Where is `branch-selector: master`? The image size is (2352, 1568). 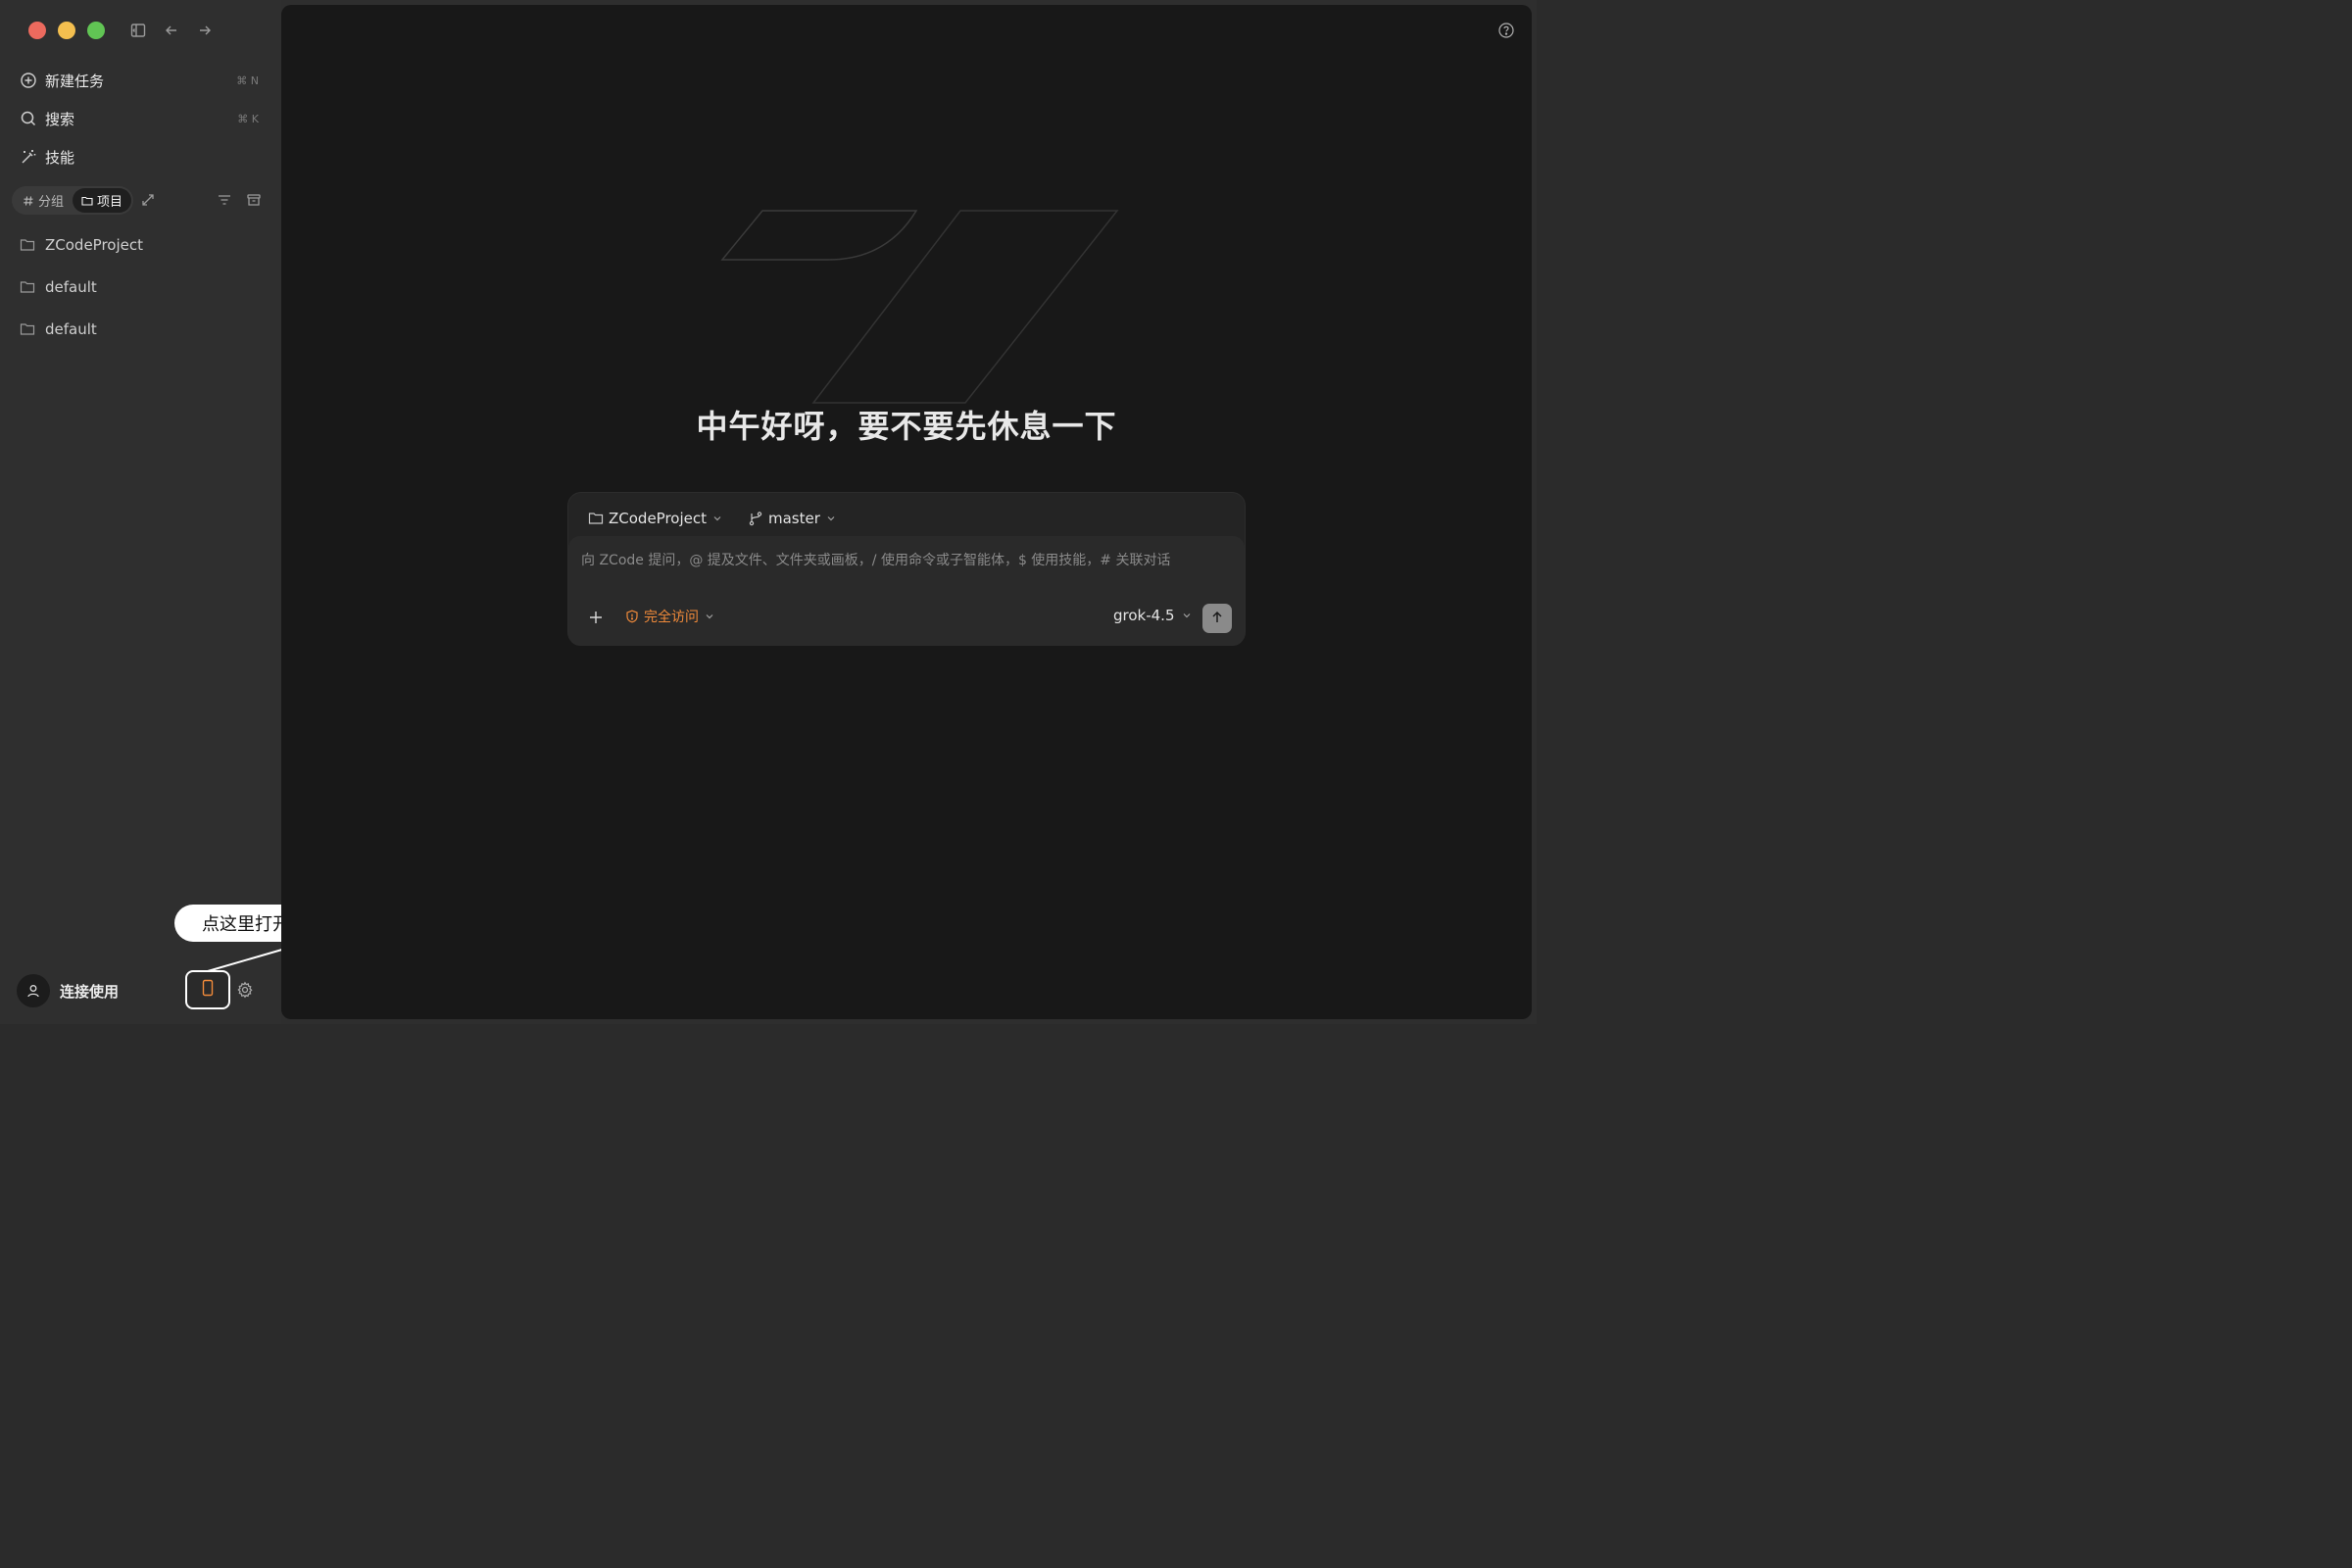
branch-selector: master is located at coordinates (792, 518).